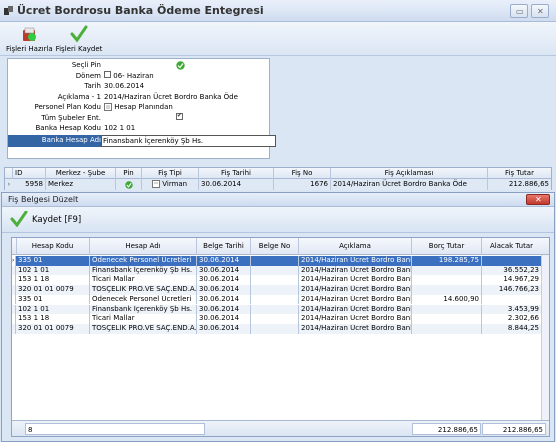  What do you see at coordinates (519, 173) in the screenshot?
I see `col-header: Fiş Tutar` at bounding box center [519, 173].